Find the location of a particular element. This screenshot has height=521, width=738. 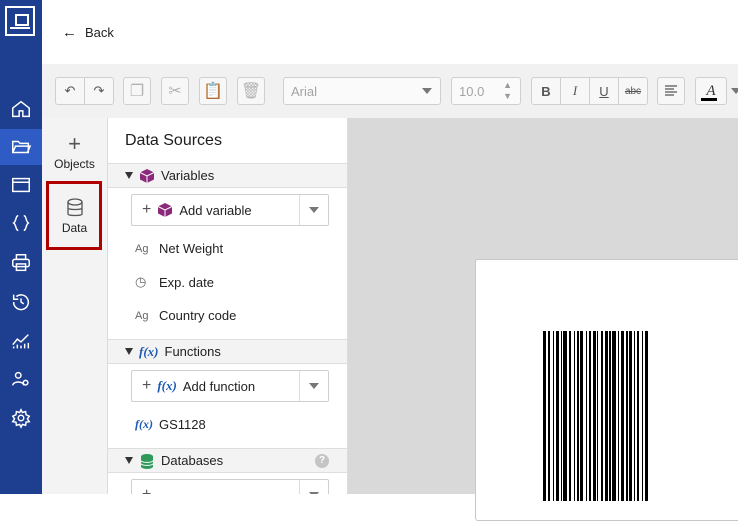

strikethrough-button: abc is located at coordinates (632, 91).